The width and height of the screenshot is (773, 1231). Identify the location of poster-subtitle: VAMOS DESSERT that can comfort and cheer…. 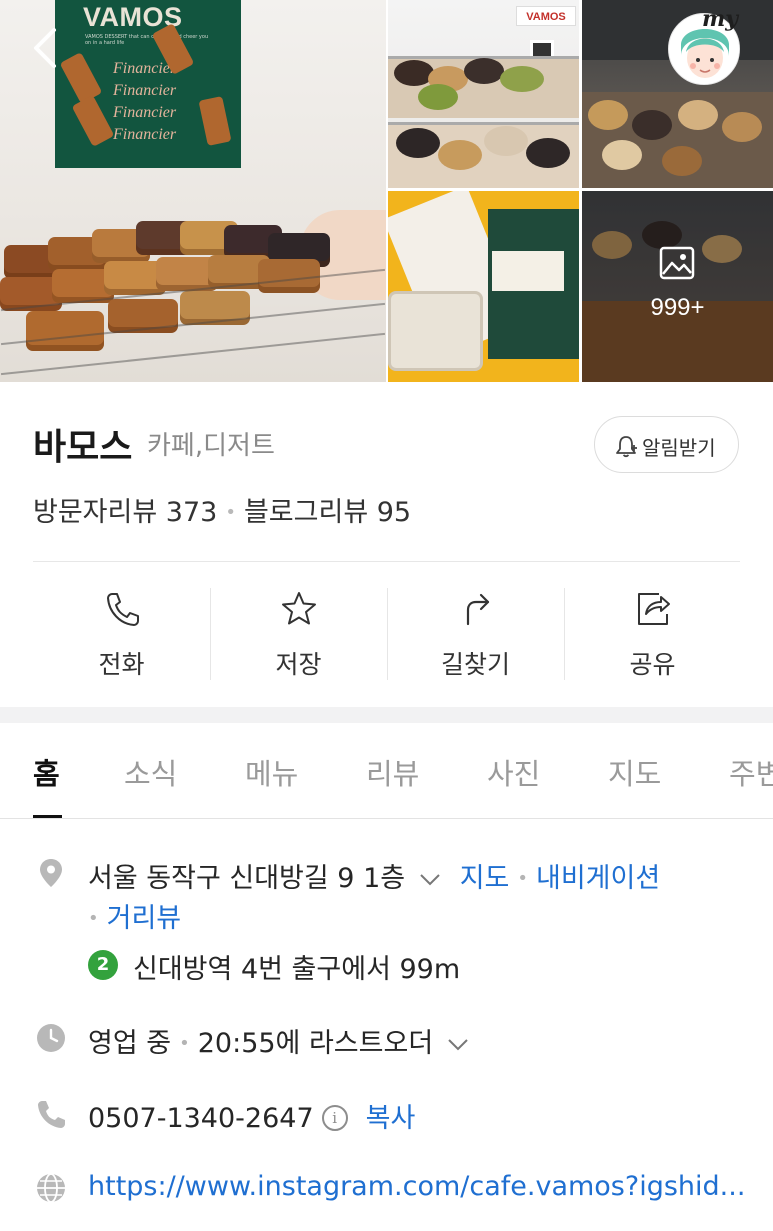
(147, 40).